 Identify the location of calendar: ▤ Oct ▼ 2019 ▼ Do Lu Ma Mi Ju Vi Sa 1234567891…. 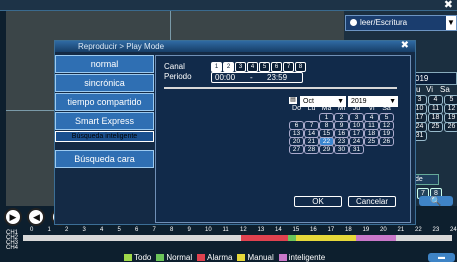
(344, 125).